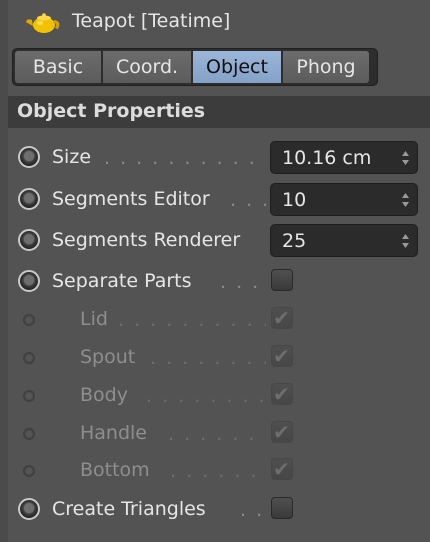  Describe the element at coordinates (43, 23) in the screenshot. I see `teapot-icon` at that location.